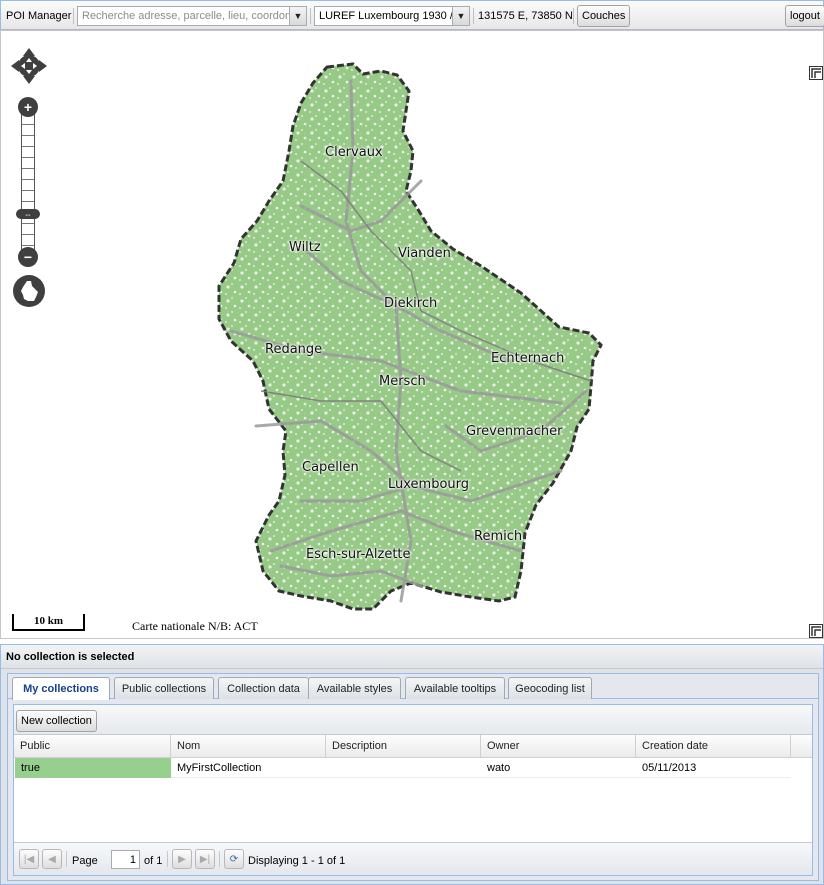 This screenshot has height=885, width=824. What do you see at coordinates (403, 746) in the screenshot?
I see `column-header-description: Description` at bounding box center [403, 746].